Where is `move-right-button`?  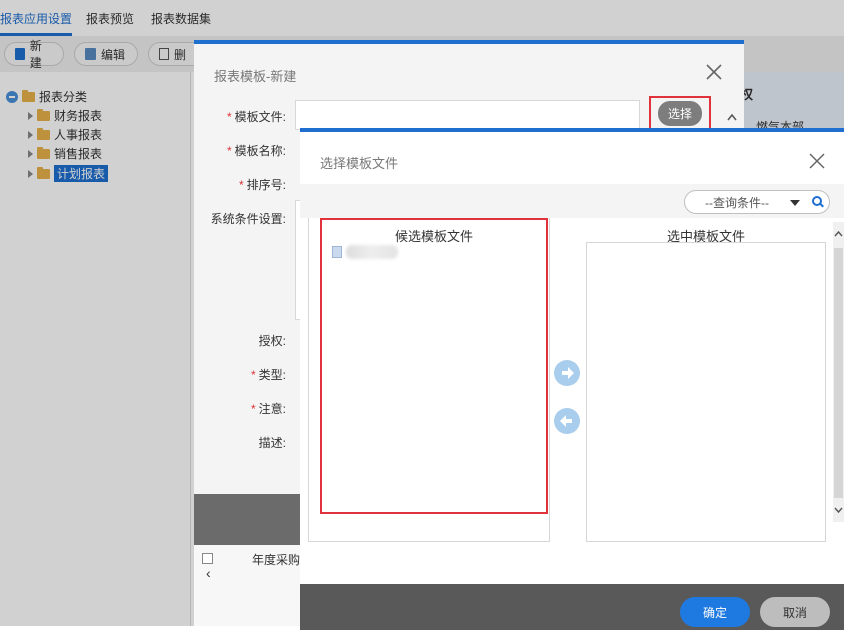
move-right-button is located at coordinates (567, 373).